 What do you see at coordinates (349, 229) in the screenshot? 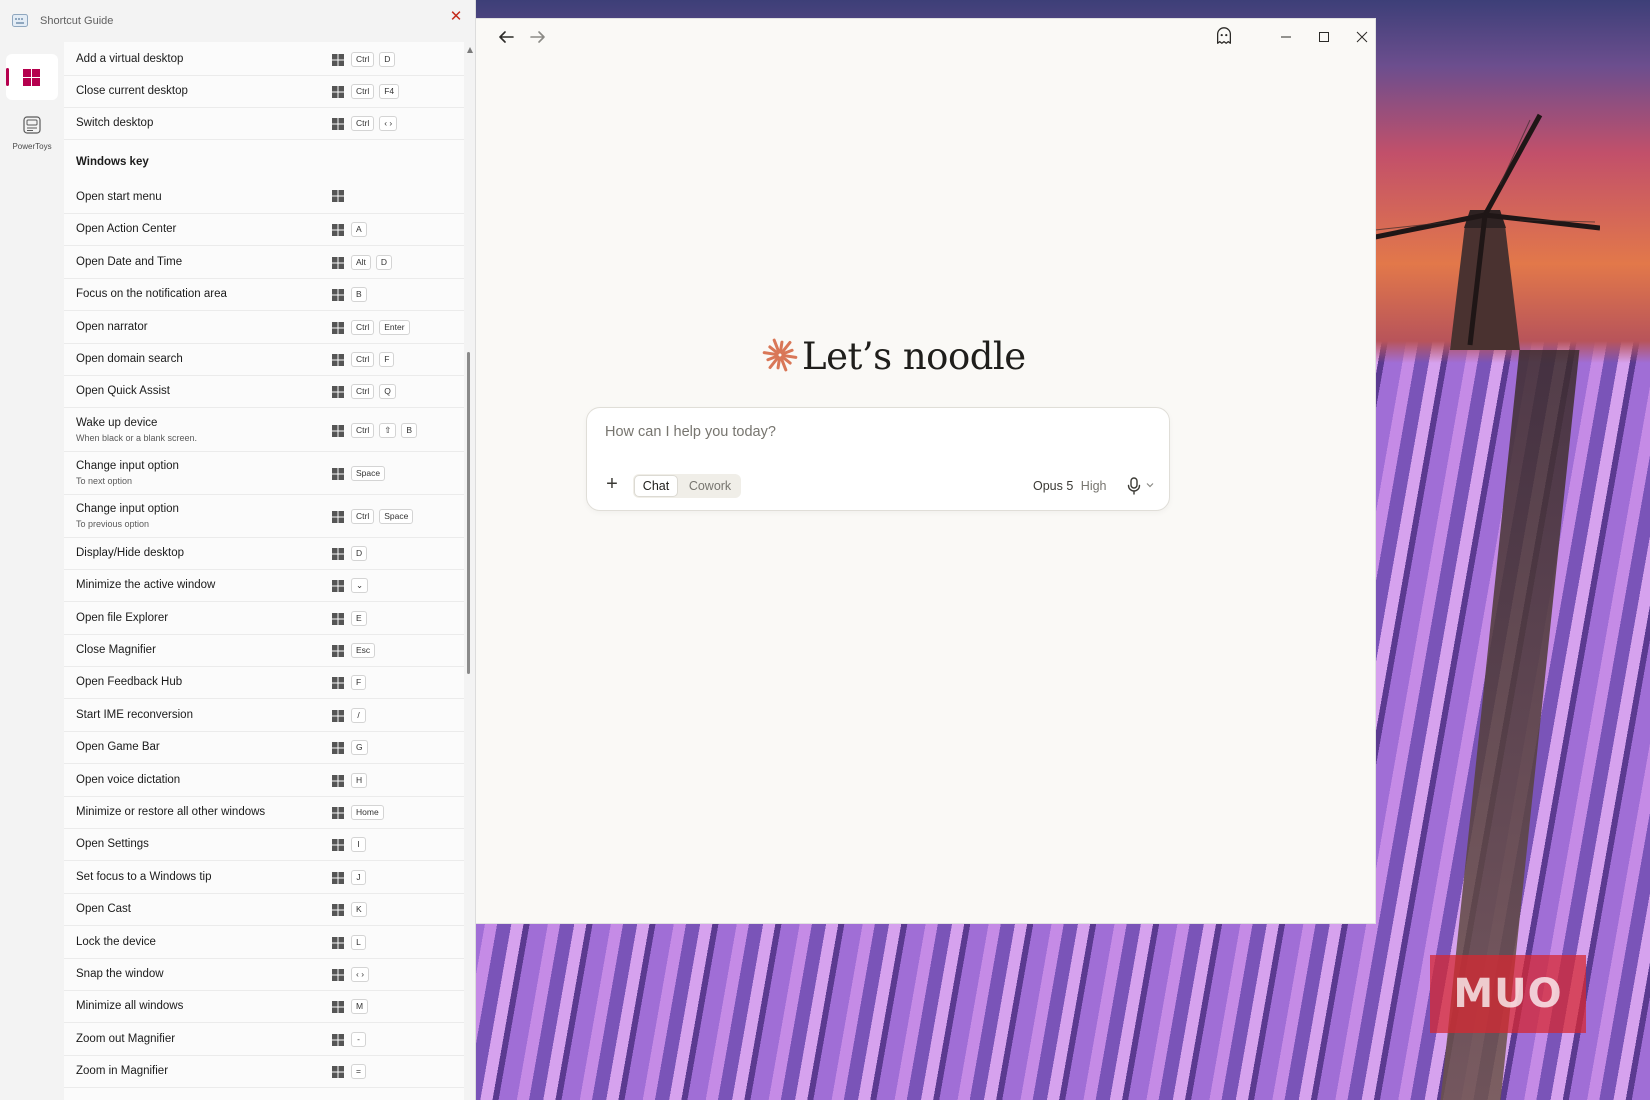
I see `shortcut-keys: A` at bounding box center [349, 229].